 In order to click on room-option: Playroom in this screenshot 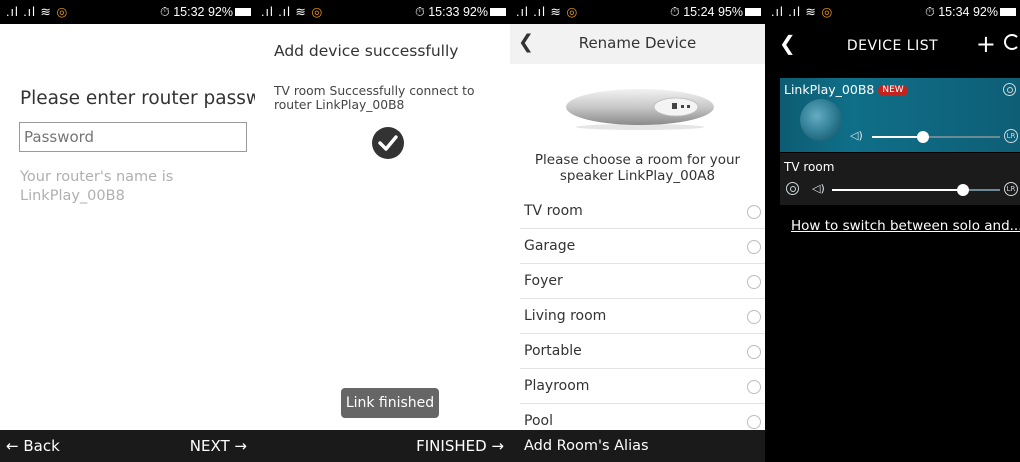, I will do `click(642, 386)`.